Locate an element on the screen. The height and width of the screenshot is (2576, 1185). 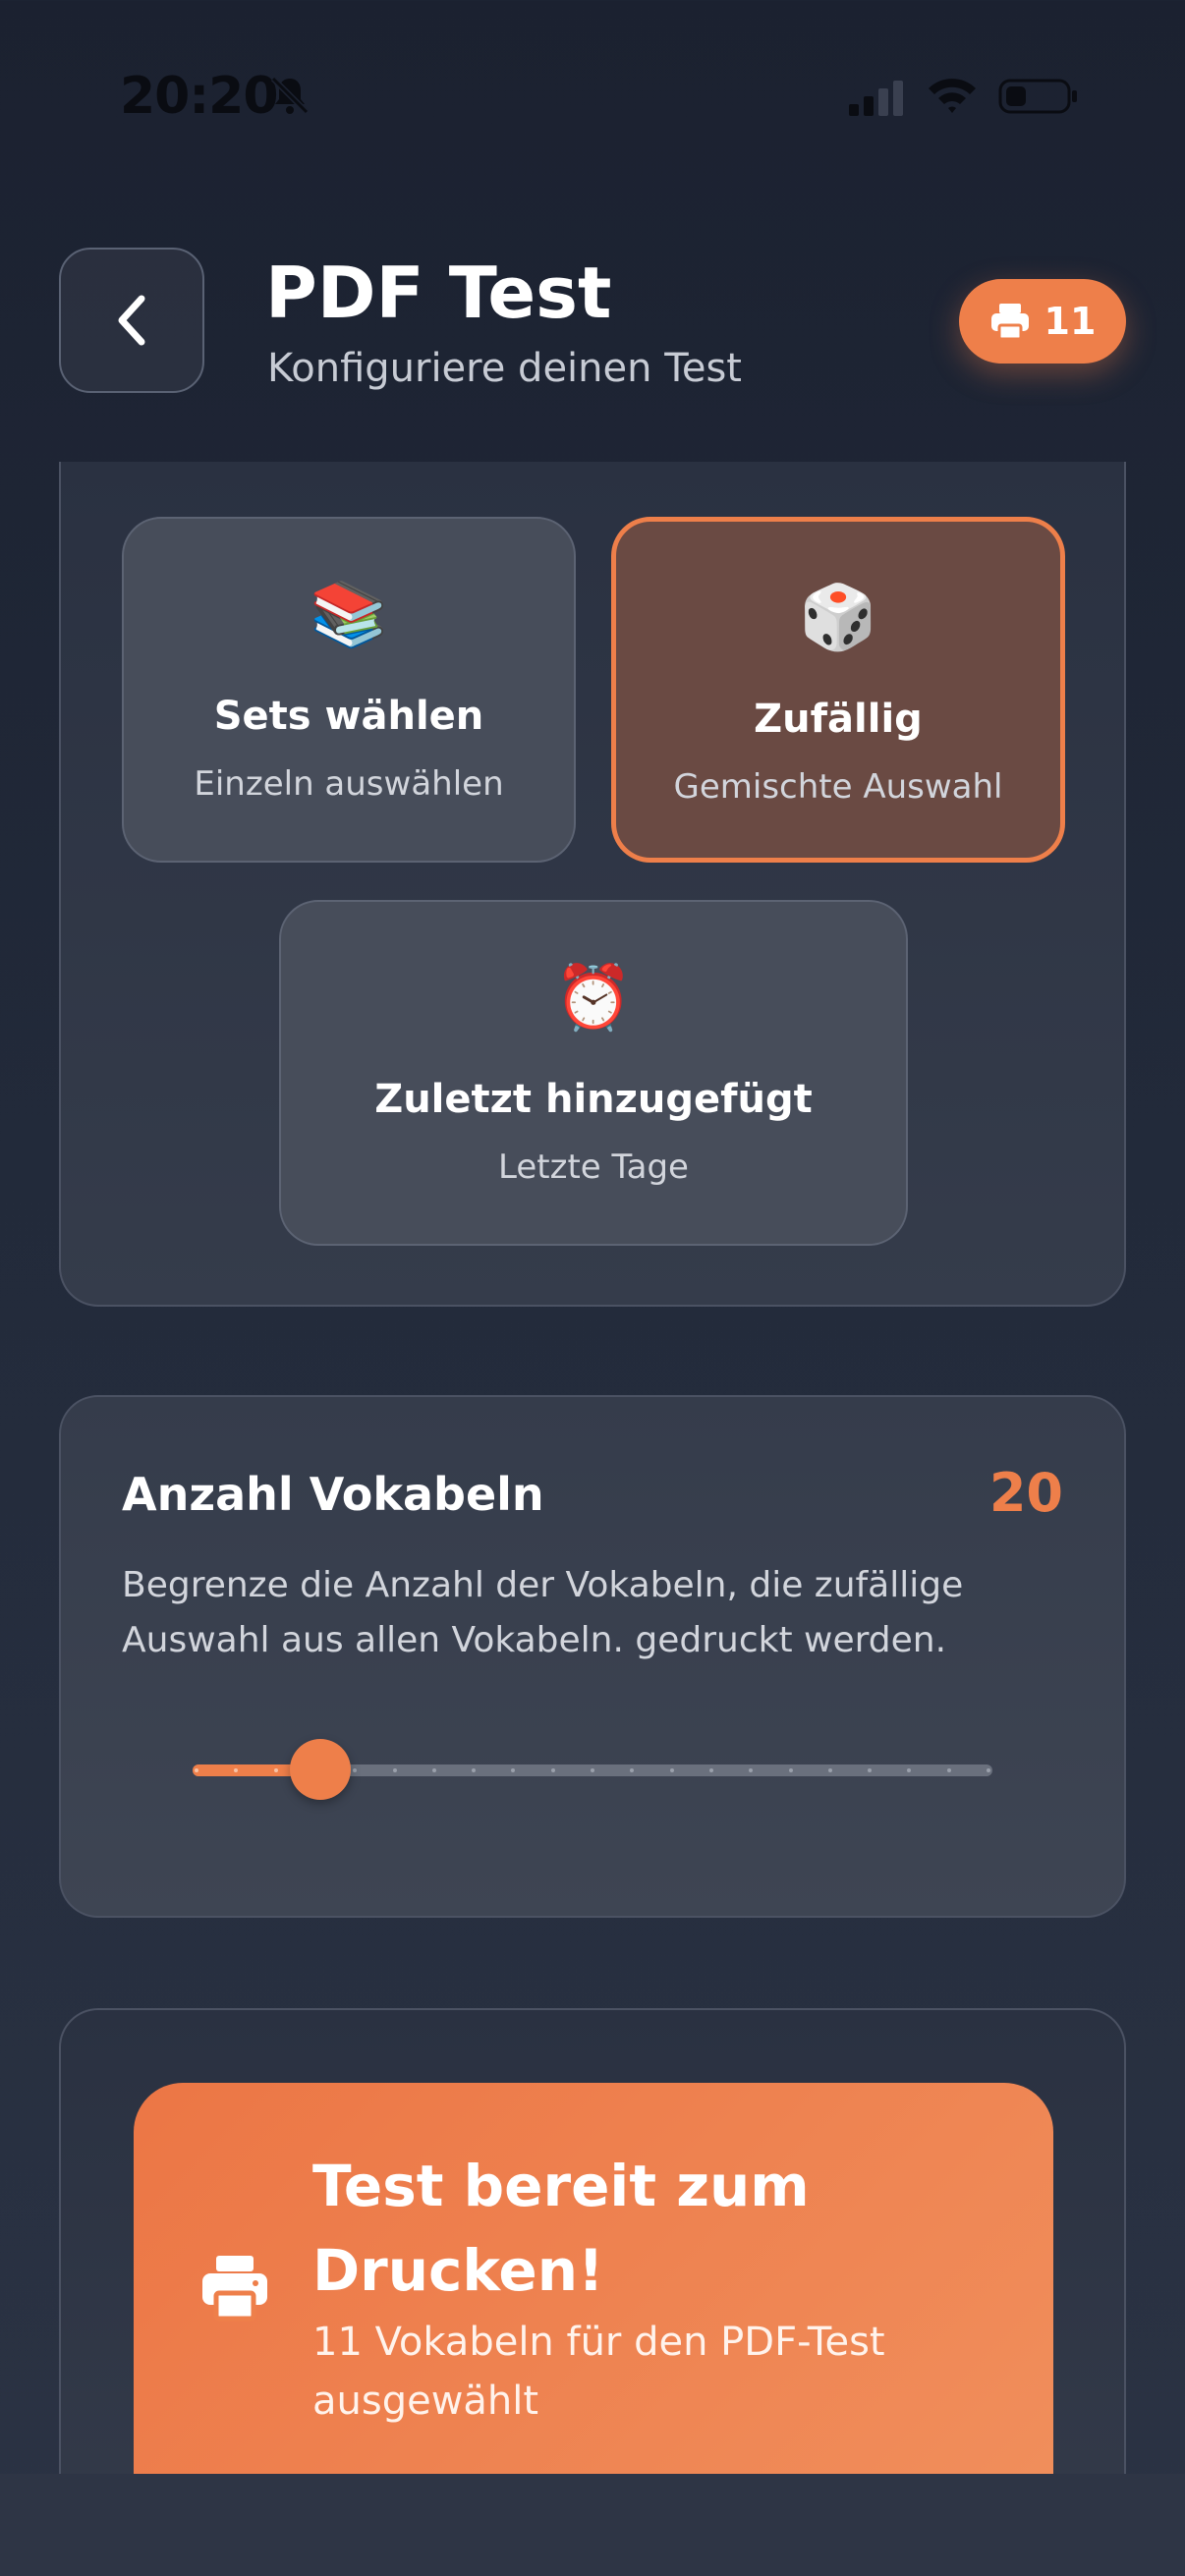
vocab-count-slider is located at coordinates (623, 1770).